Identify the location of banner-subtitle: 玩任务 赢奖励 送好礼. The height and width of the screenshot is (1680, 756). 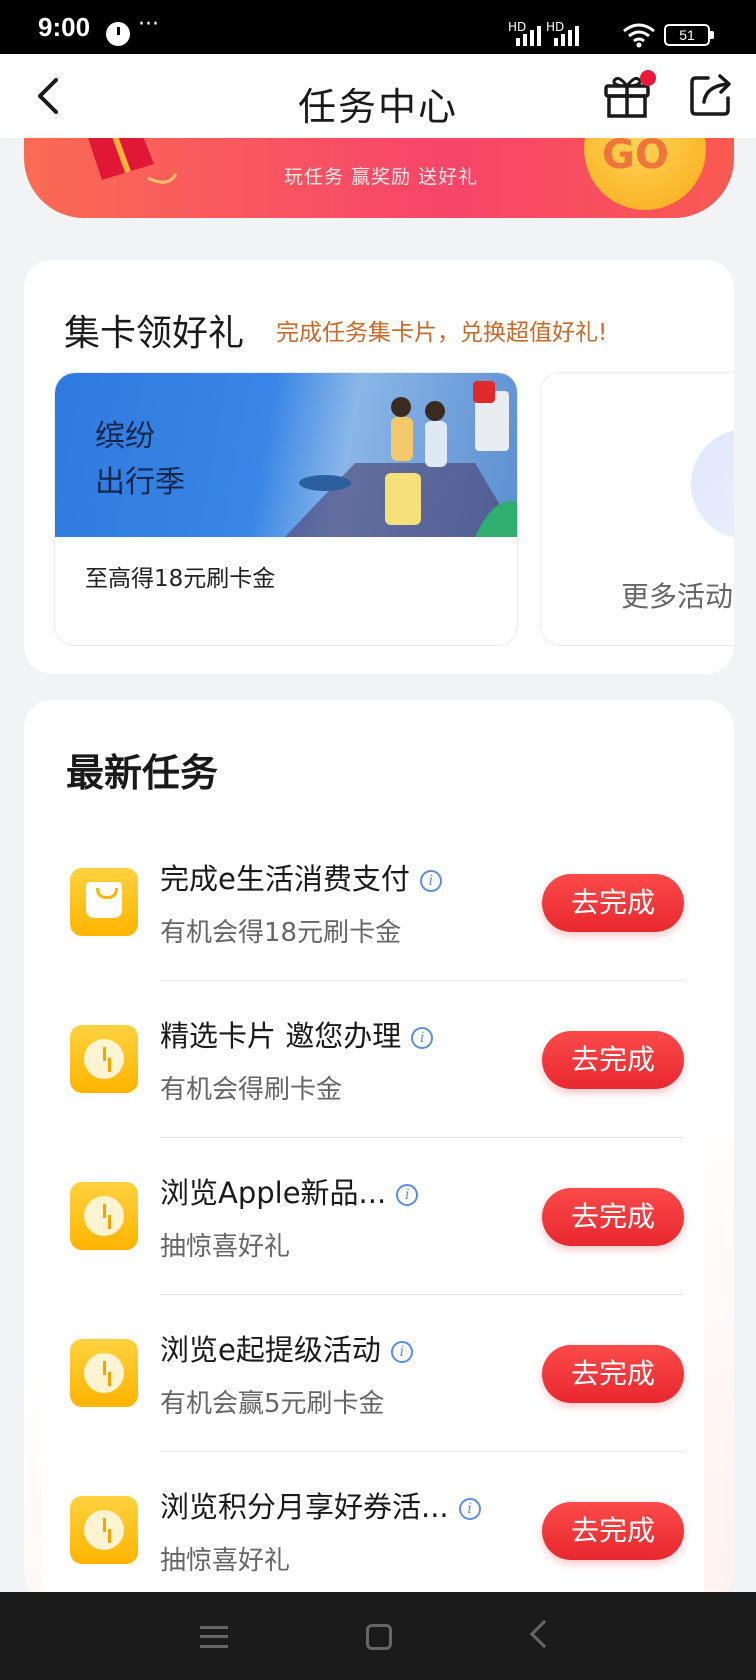
(381, 177).